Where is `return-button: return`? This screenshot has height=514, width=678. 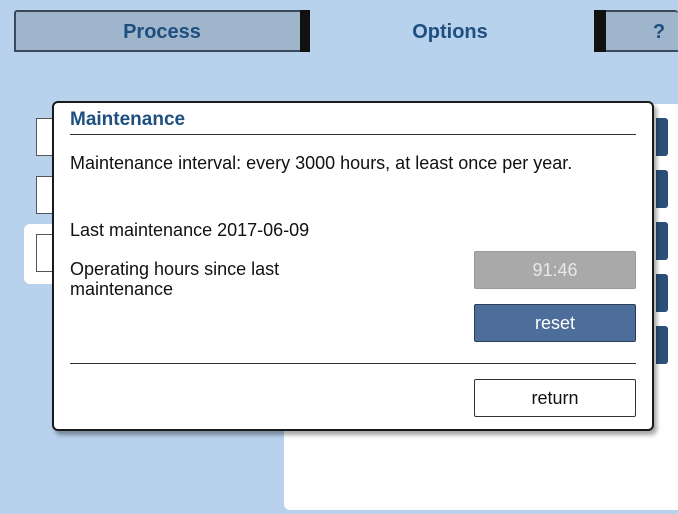
return-button: return is located at coordinates (555, 398).